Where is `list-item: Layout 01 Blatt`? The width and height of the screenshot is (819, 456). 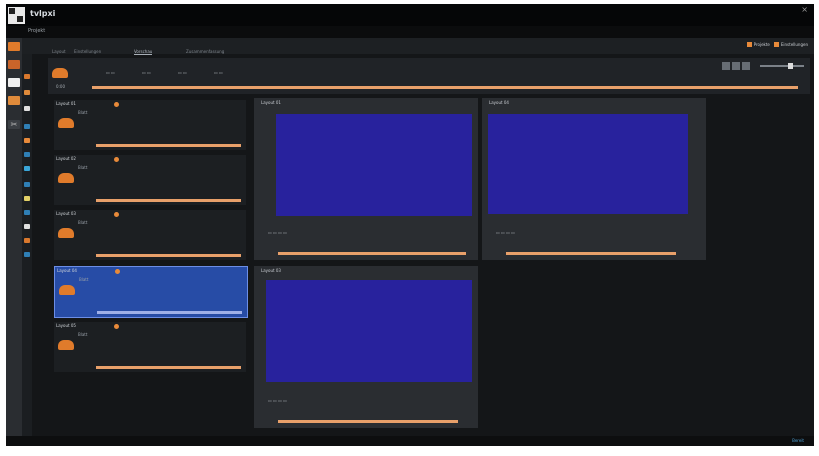
list-item: Layout 01 Blatt is located at coordinates (150, 125).